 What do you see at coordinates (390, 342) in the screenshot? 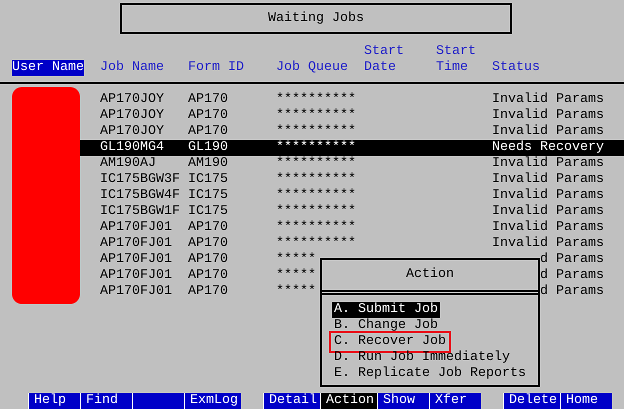
I see `menu-item: C. Recover Job` at bounding box center [390, 342].